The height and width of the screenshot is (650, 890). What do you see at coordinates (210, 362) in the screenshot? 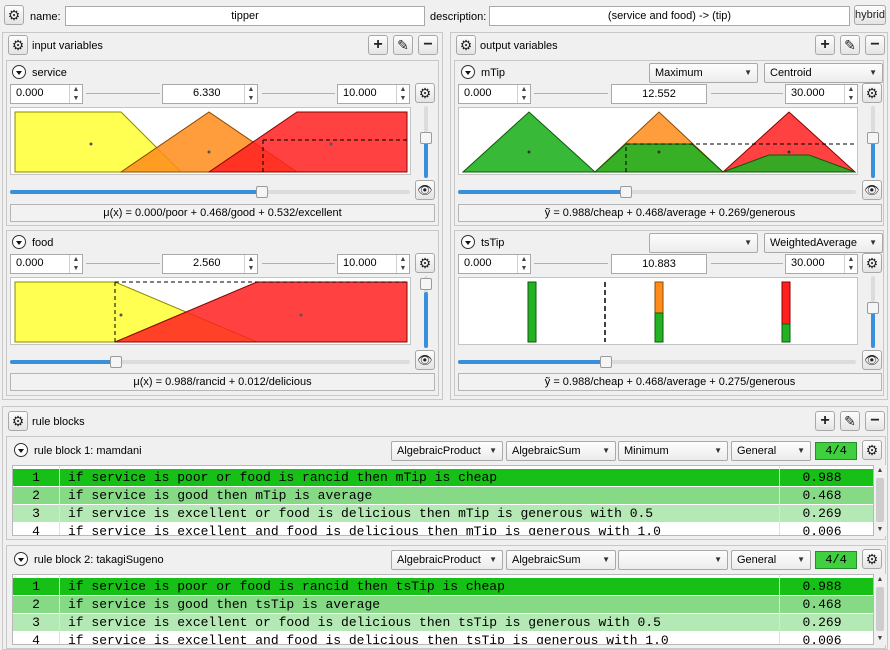
I see `food-value-slider` at bounding box center [210, 362].